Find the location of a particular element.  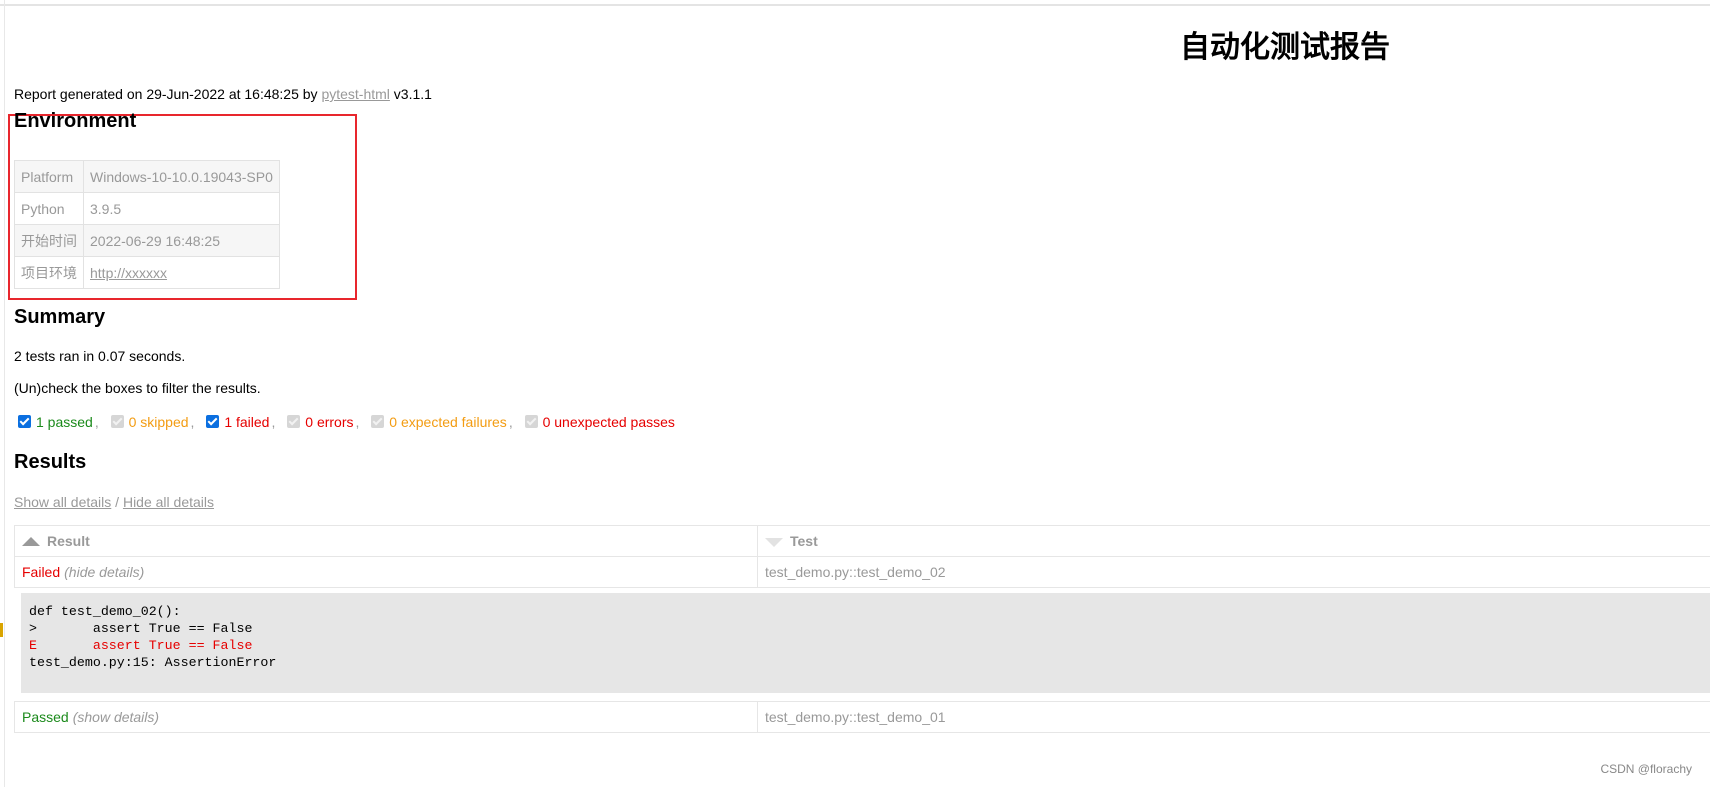

env-key: Platform is located at coordinates (49, 176).